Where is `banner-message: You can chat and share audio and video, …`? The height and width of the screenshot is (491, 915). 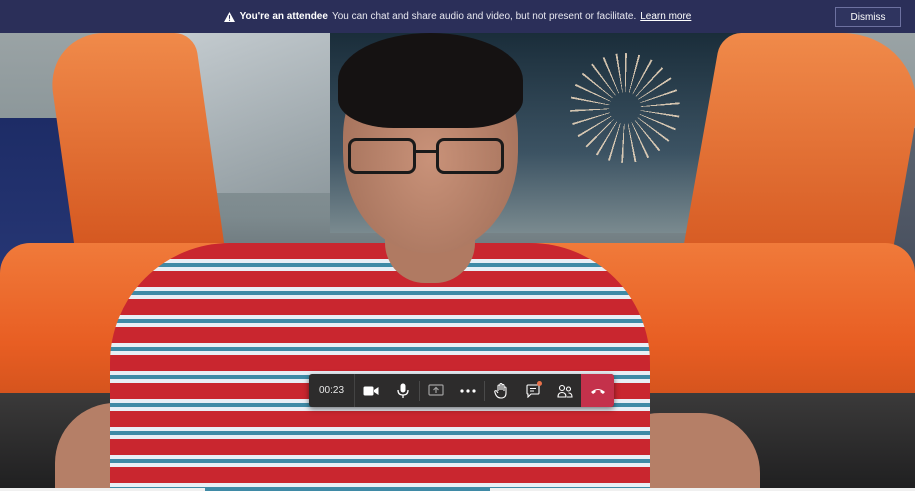 banner-message: You can chat and share audio and video, … is located at coordinates (484, 16).